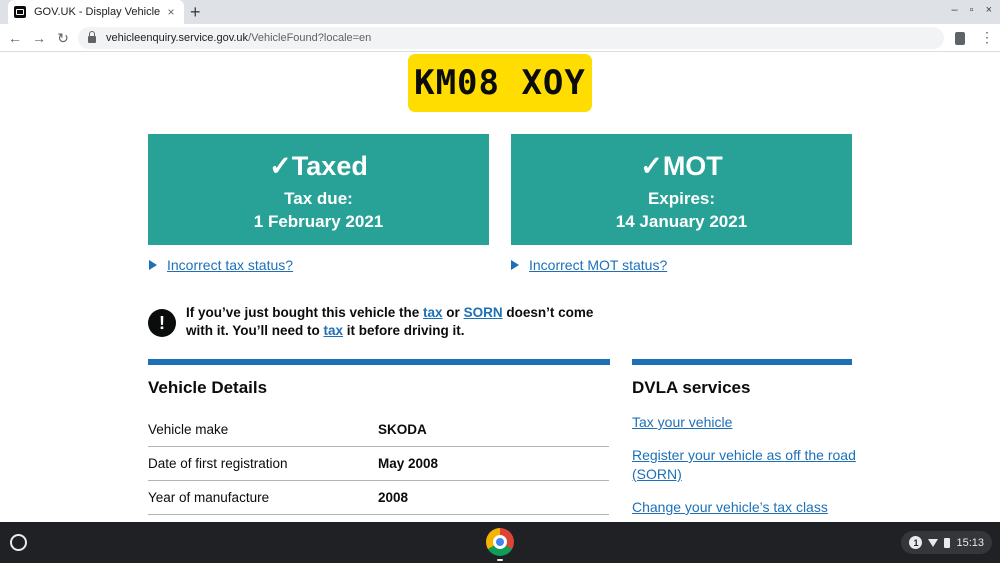  I want to click on status-tray: 1 15:13, so click(946, 542).